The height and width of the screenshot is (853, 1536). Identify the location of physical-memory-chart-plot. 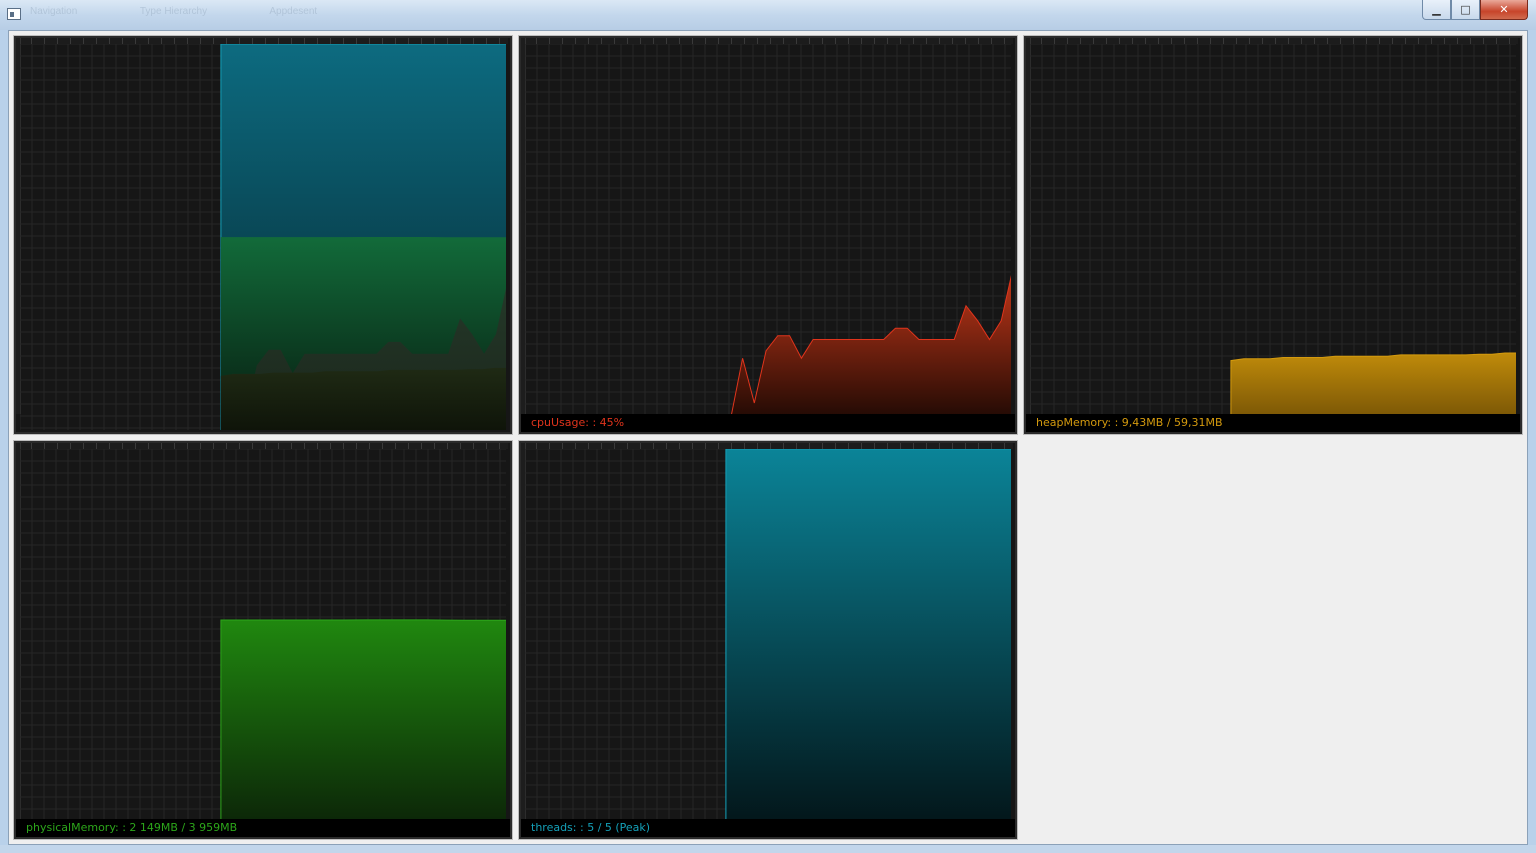
(263, 634).